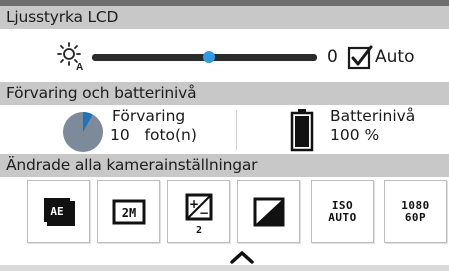  I want to click on section-title-storage-battery: Förvaring och batterinivå, so click(101, 93).